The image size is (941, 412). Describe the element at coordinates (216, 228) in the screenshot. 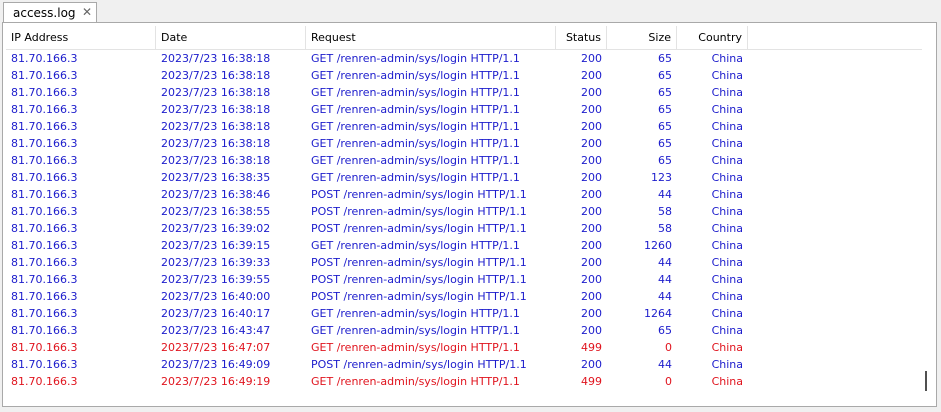

I see `cell-date: 2023/7/23 16:39:02` at that location.